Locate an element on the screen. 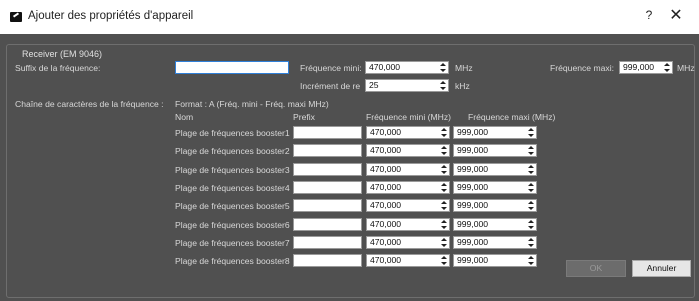 The image size is (699, 301). freq-min-label: Fréquence mini: is located at coordinates (331, 68).